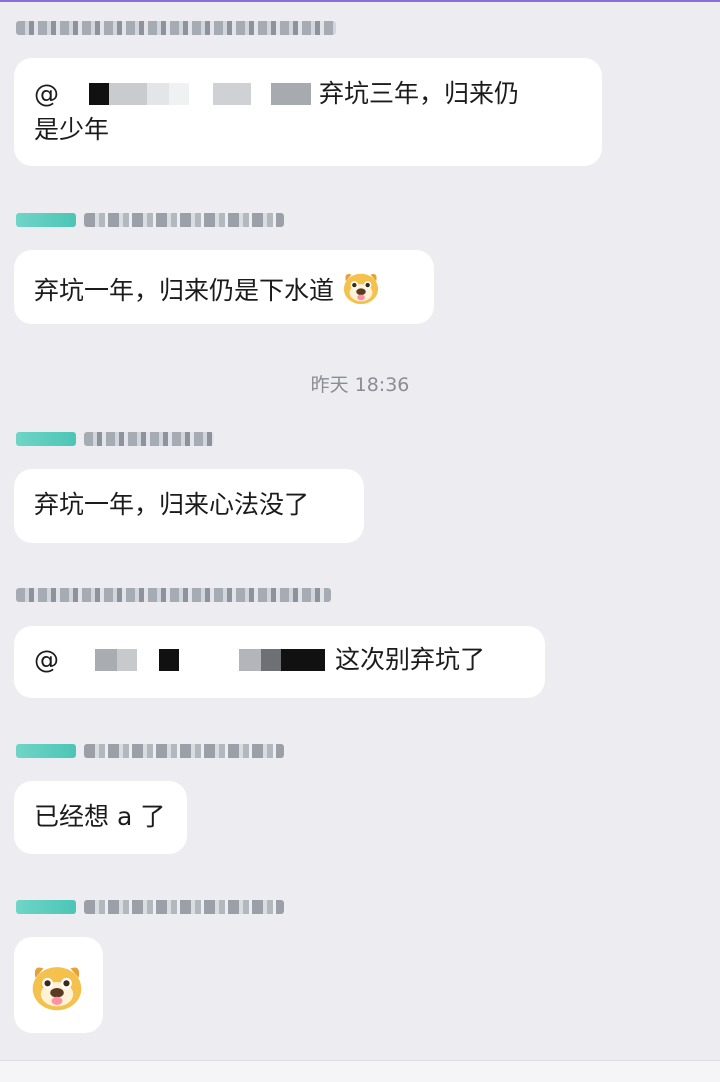 This screenshot has height=1082, width=720. Describe the element at coordinates (360, 385) in the screenshot. I see `timestamp: 昨天 18:36` at that location.